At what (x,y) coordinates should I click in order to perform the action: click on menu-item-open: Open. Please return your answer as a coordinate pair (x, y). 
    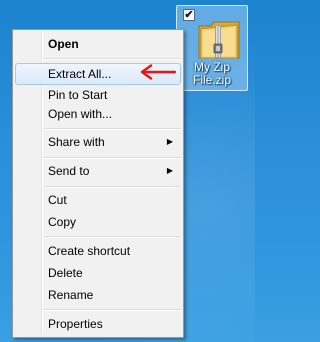
    Looking at the image, I should click on (98, 45).